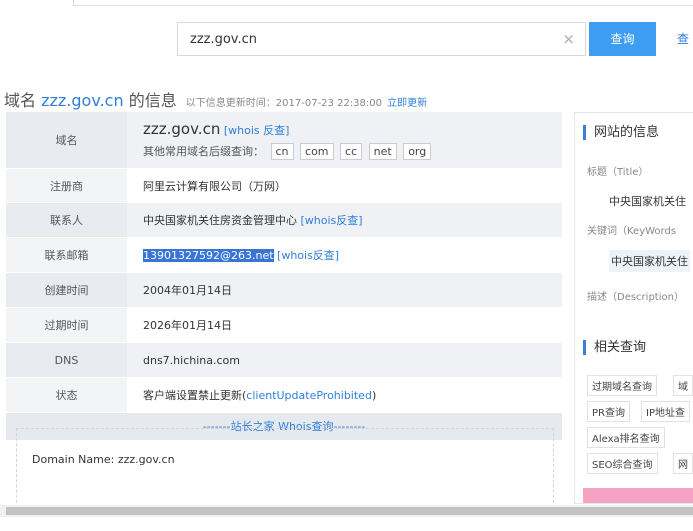 This screenshot has height=531, width=693. I want to click on keywords-label: 关键词（KeyWords, so click(632, 231).